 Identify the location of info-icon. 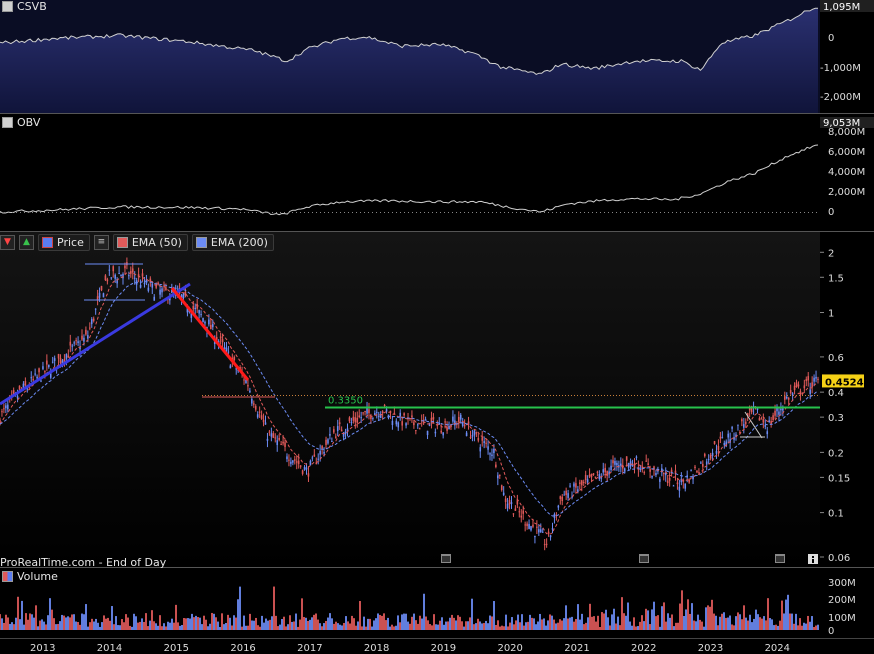
(813, 559).